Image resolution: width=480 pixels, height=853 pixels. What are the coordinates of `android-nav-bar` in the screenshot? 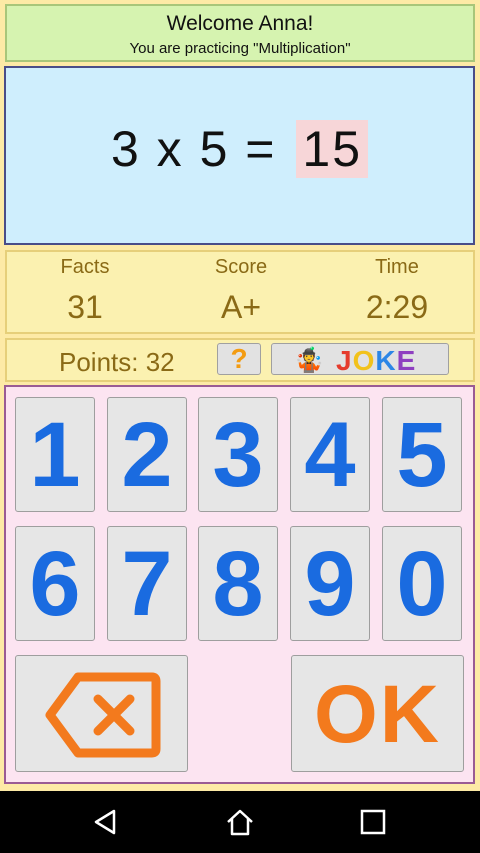 It's located at (240, 822).